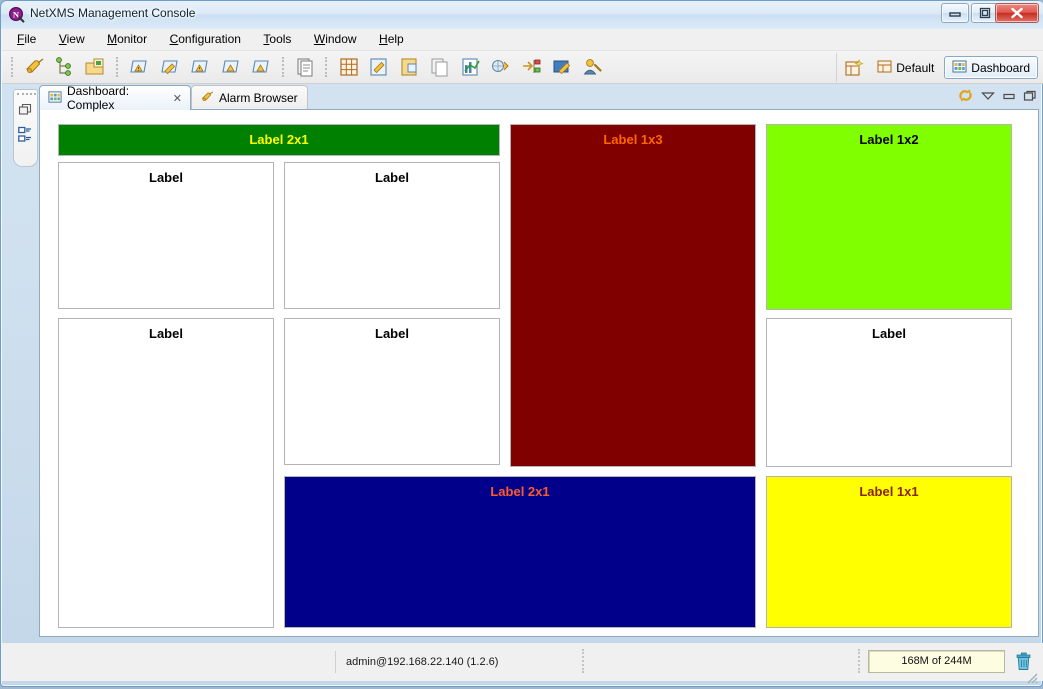 This screenshot has width=1043, height=689. I want to click on menu-item-configuration: Configuration, so click(205, 38).